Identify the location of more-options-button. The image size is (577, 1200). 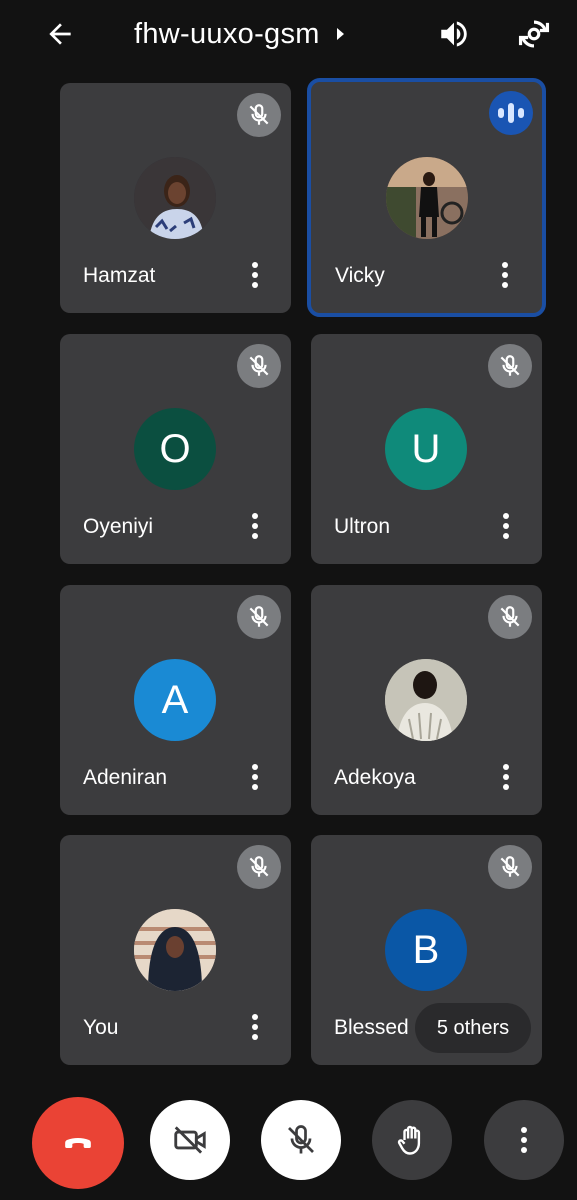
(524, 1140).